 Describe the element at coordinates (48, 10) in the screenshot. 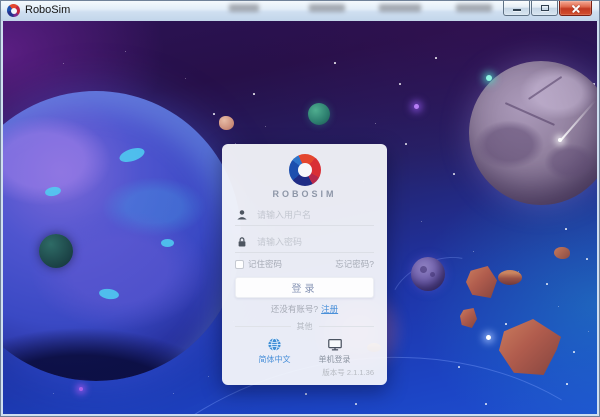

I see `window-title: RoboSim` at that location.